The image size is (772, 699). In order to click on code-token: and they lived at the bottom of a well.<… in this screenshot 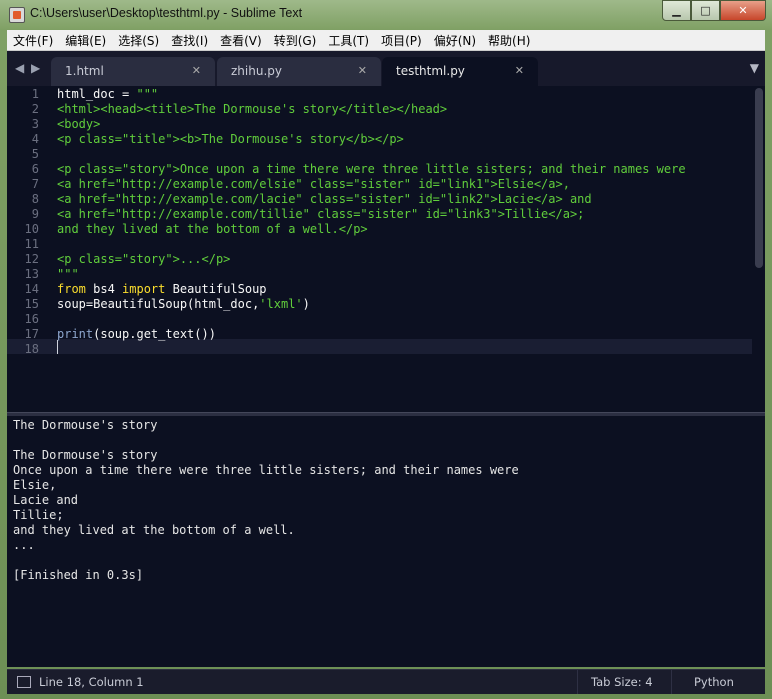, I will do `click(212, 229)`.